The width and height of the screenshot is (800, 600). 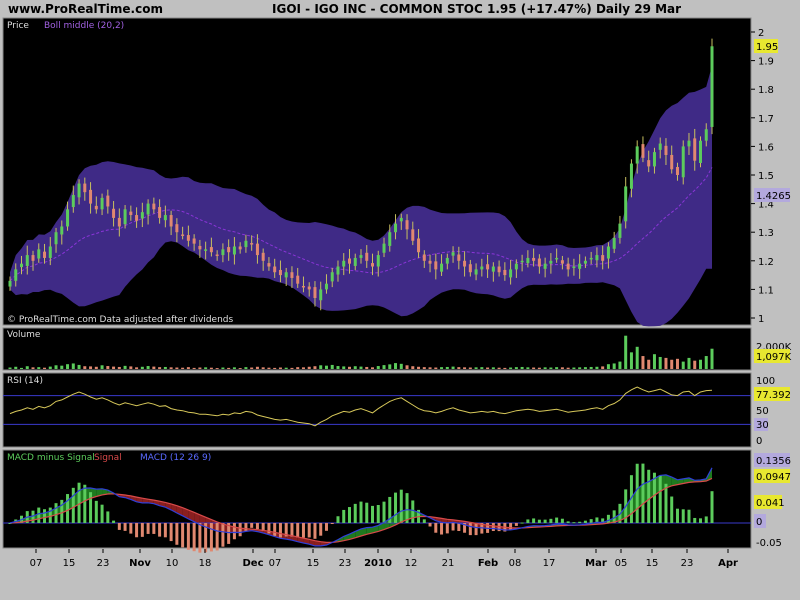 What do you see at coordinates (773, 395) in the screenshot?
I see `rsi-badge-text: 77.392` at bounding box center [773, 395].